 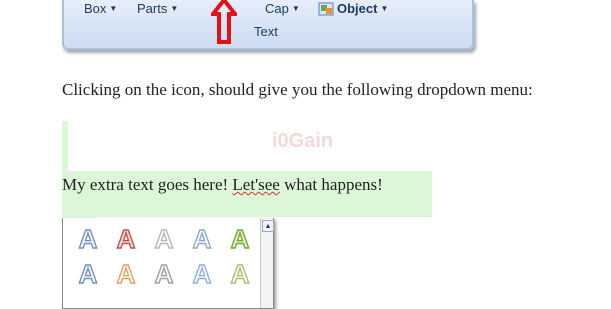 What do you see at coordinates (240, 238) in the screenshot?
I see `wordart-style-5: A` at bounding box center [240, 238].